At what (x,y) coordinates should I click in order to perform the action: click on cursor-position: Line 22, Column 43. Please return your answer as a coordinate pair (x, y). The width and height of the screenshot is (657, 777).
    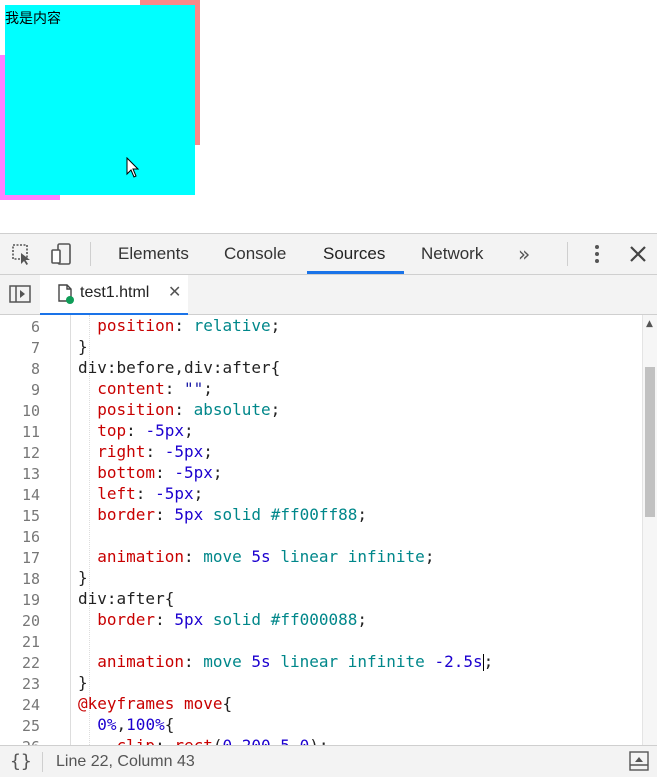
    Looking at the image, I should click on (125, 761).